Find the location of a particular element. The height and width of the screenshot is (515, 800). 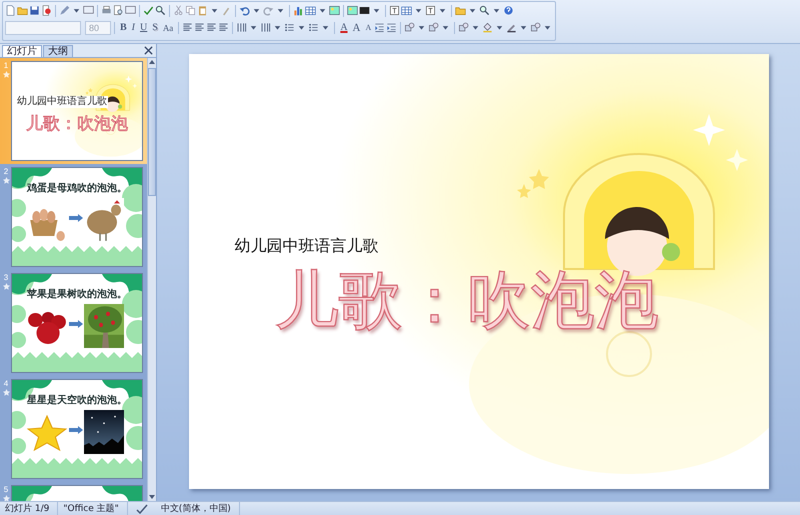

slide-title: 苹果是果树吹的泡泡。 is located at coordinates (77, 294).